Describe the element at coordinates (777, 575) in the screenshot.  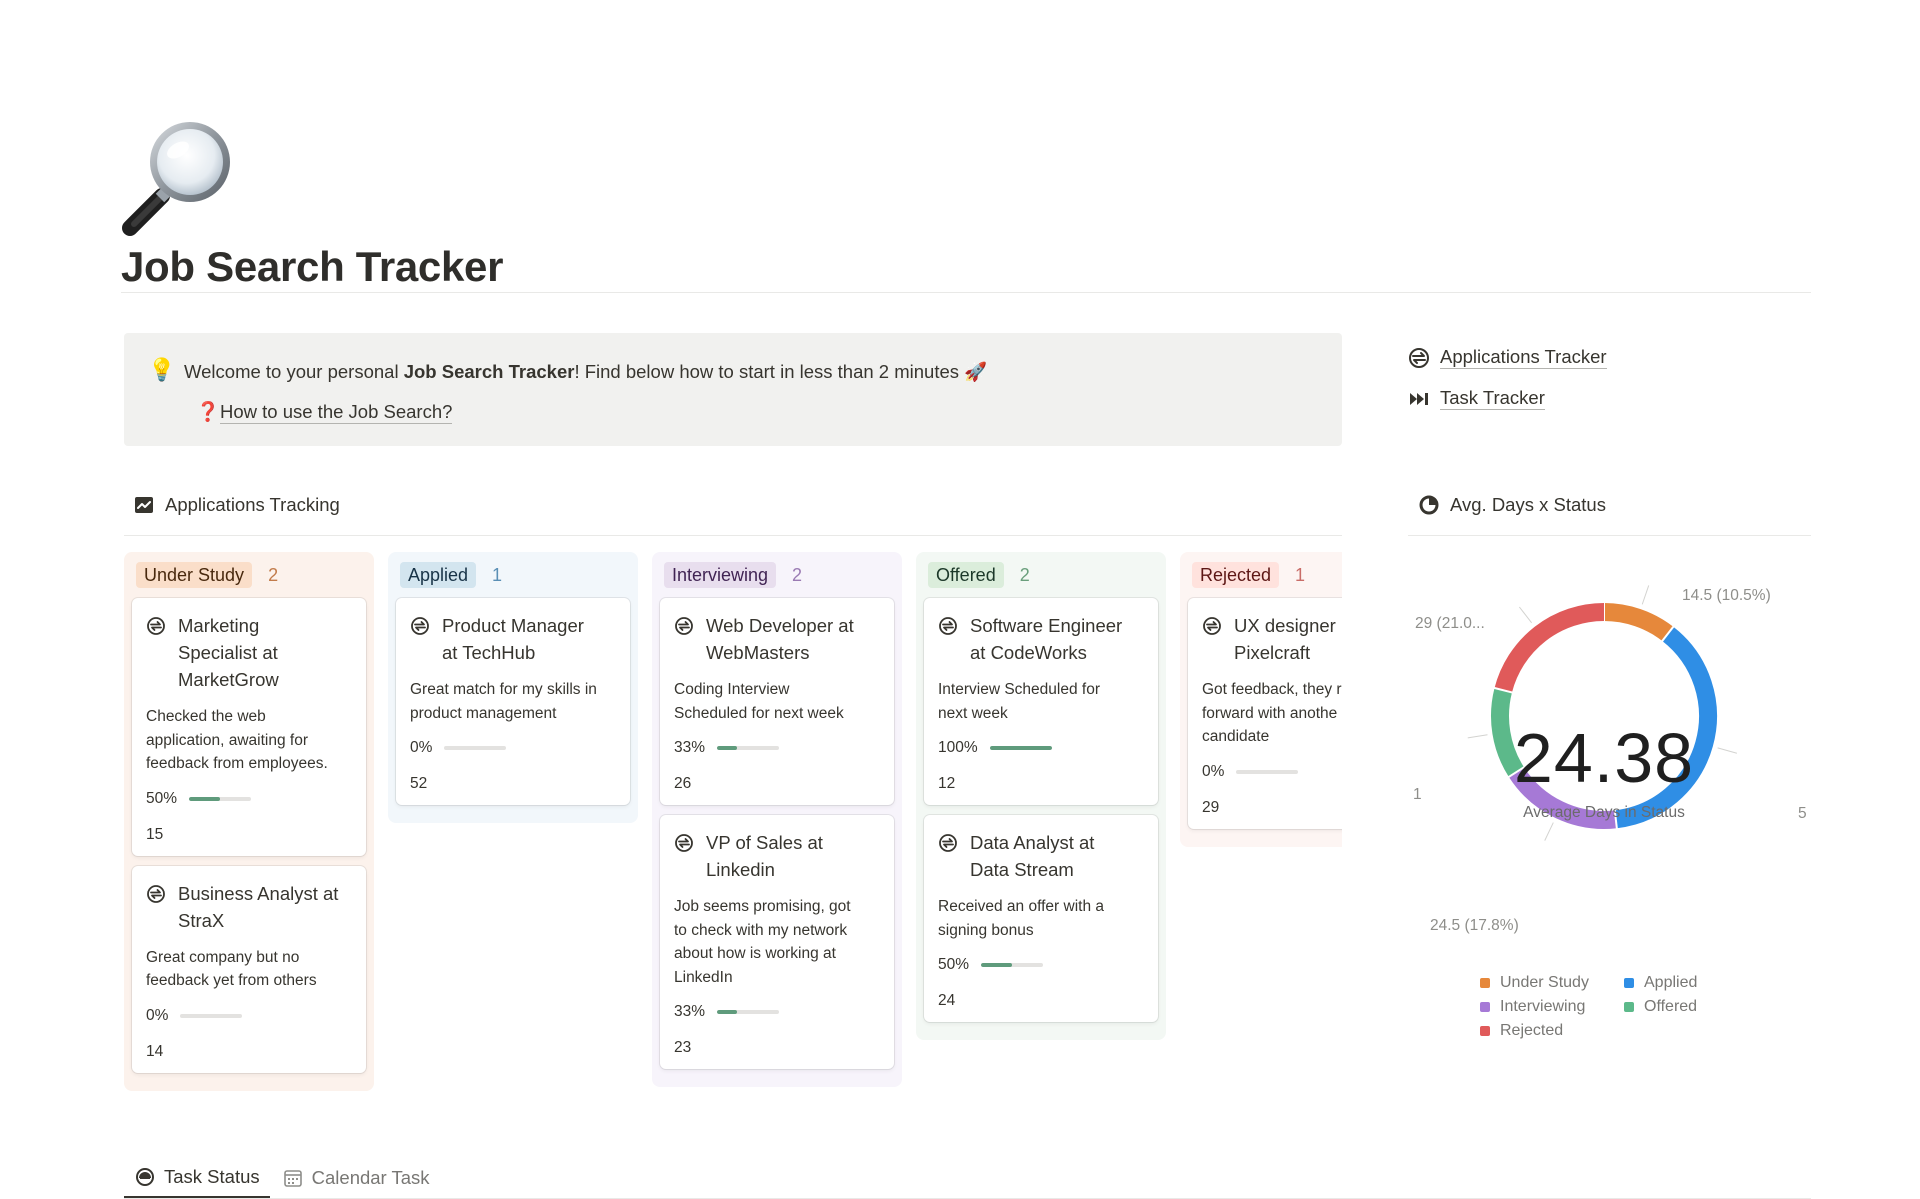
I see `column-header: Interviewing 2` at that location.